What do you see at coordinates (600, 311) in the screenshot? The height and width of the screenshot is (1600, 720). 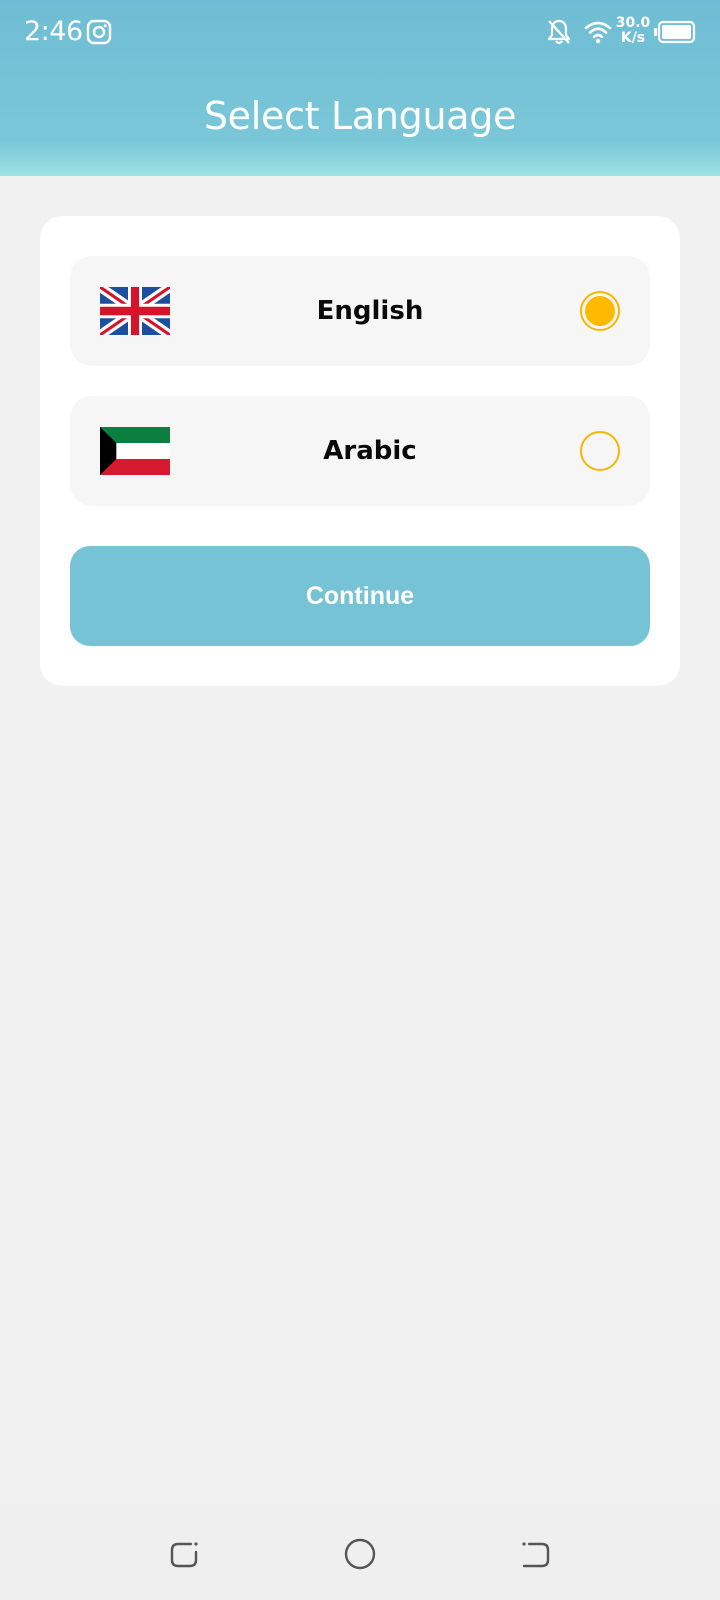 I see `radio-english-selected` at bounding box center [600, 311].